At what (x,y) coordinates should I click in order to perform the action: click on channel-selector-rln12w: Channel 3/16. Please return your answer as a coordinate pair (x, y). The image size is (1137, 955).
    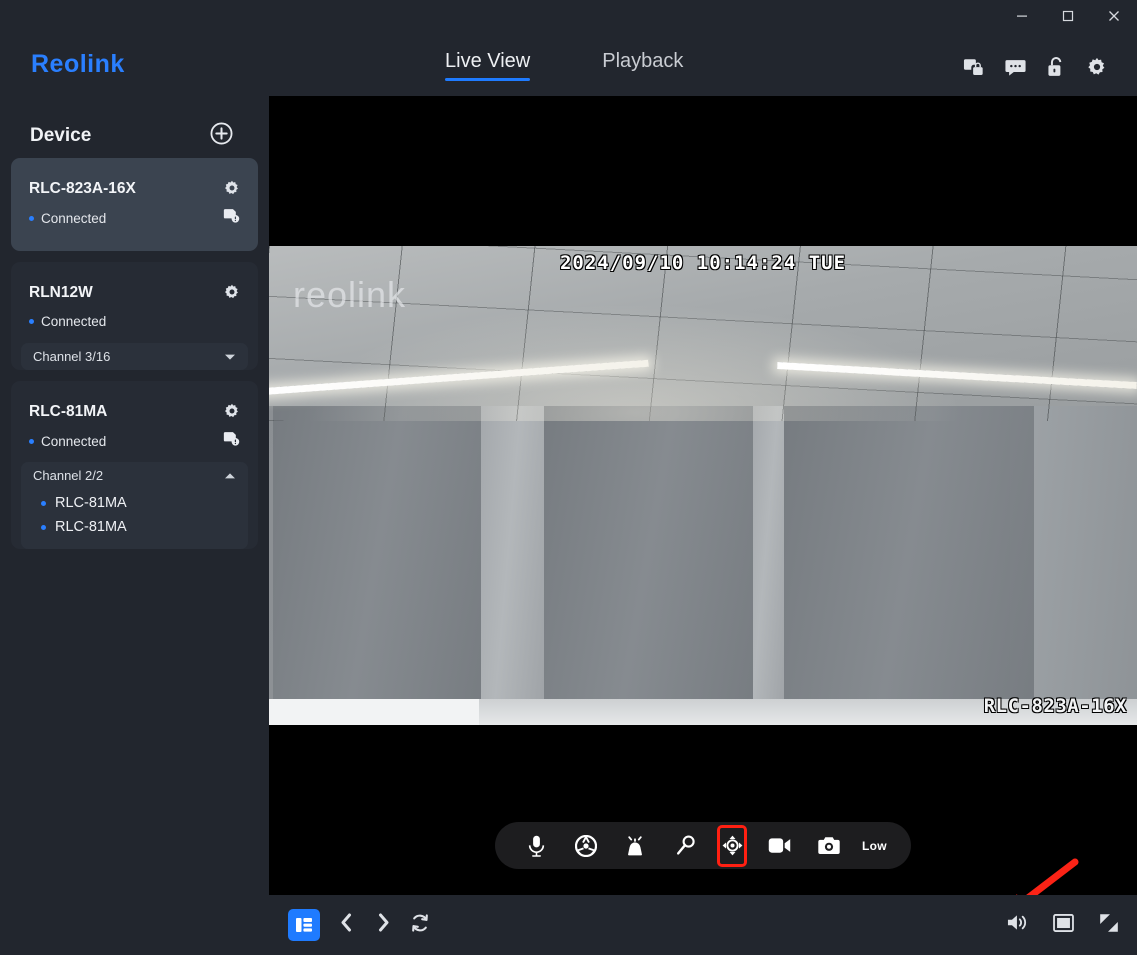
    Looking at the image, I should click on (134, 356).